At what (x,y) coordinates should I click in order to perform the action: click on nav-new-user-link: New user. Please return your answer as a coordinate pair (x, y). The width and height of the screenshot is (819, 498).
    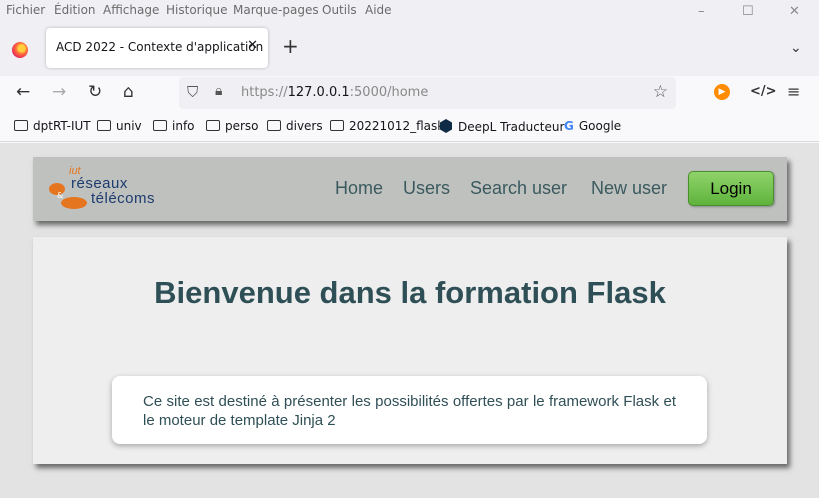
    Looking at the image, I should click on (629, 188).